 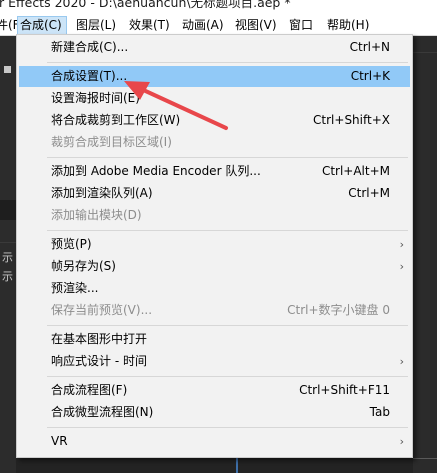 What do you see at coordinates (96, 25) in the screenshot?
I see `menu-layer: 图层(L)` at bounding box center [96, 25].